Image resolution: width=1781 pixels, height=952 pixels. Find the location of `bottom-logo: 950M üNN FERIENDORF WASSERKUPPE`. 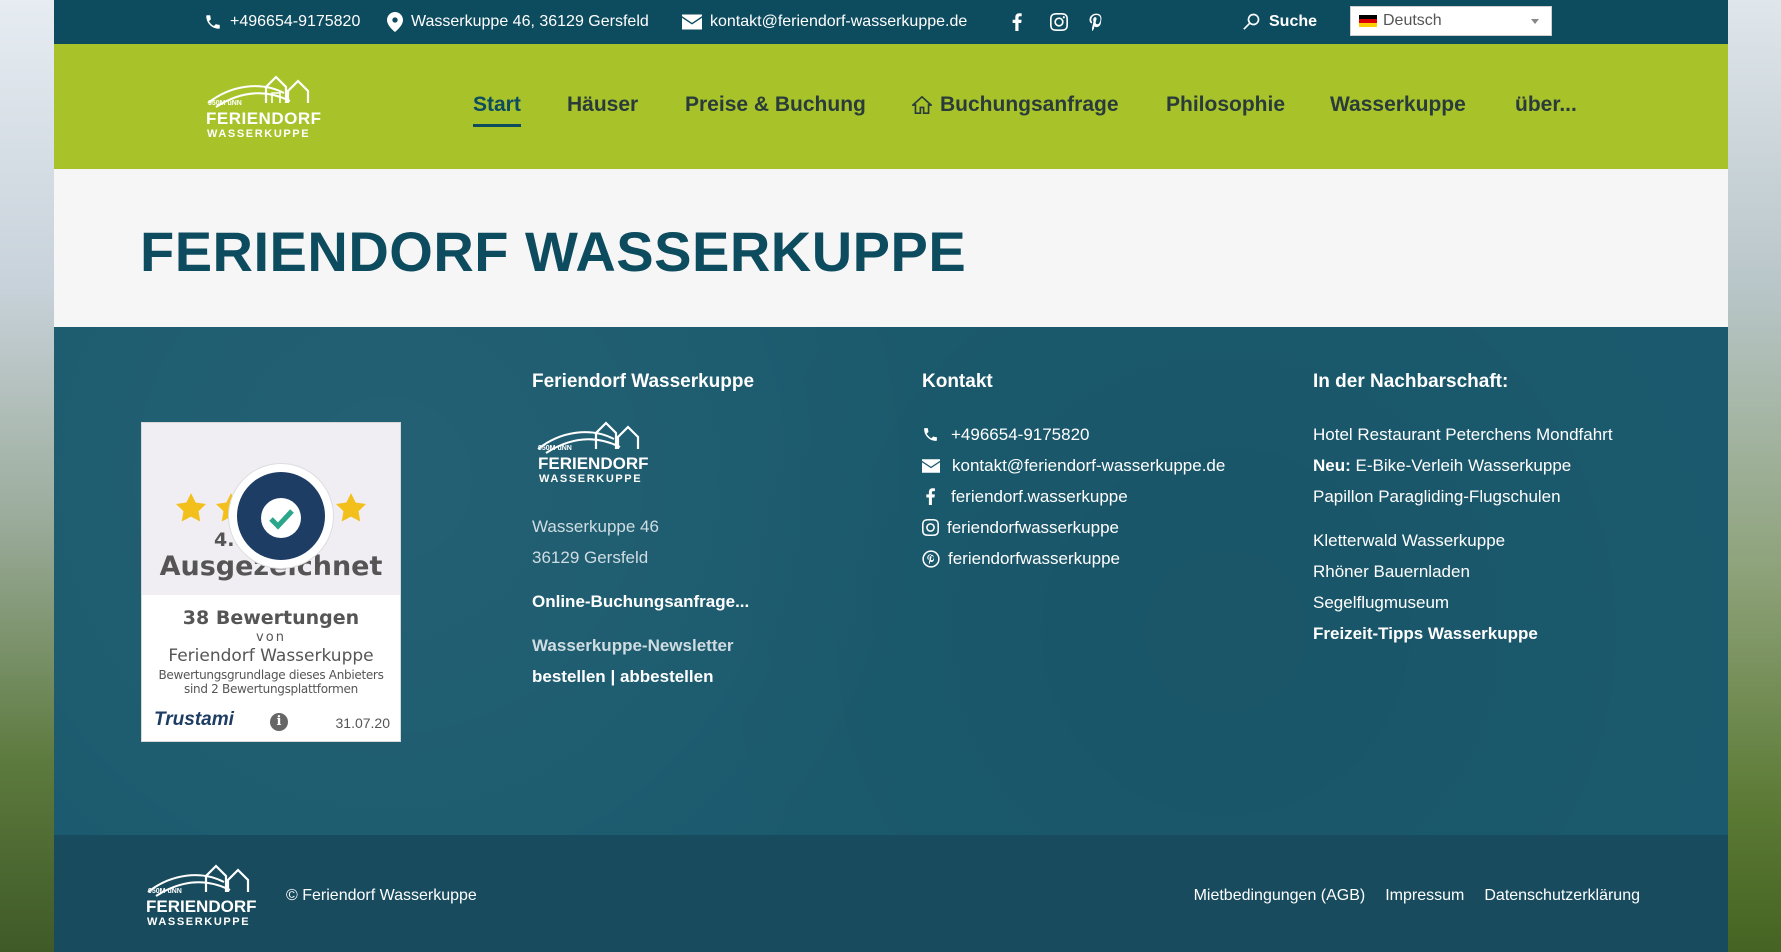

bottom-logo: 950M üNN FERIENDORF WASSERKUPPE is located at coordinates (206, 897).